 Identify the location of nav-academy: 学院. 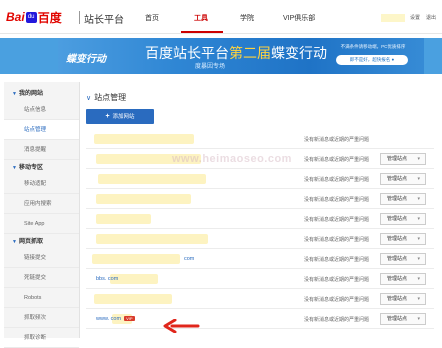
(247, 18).